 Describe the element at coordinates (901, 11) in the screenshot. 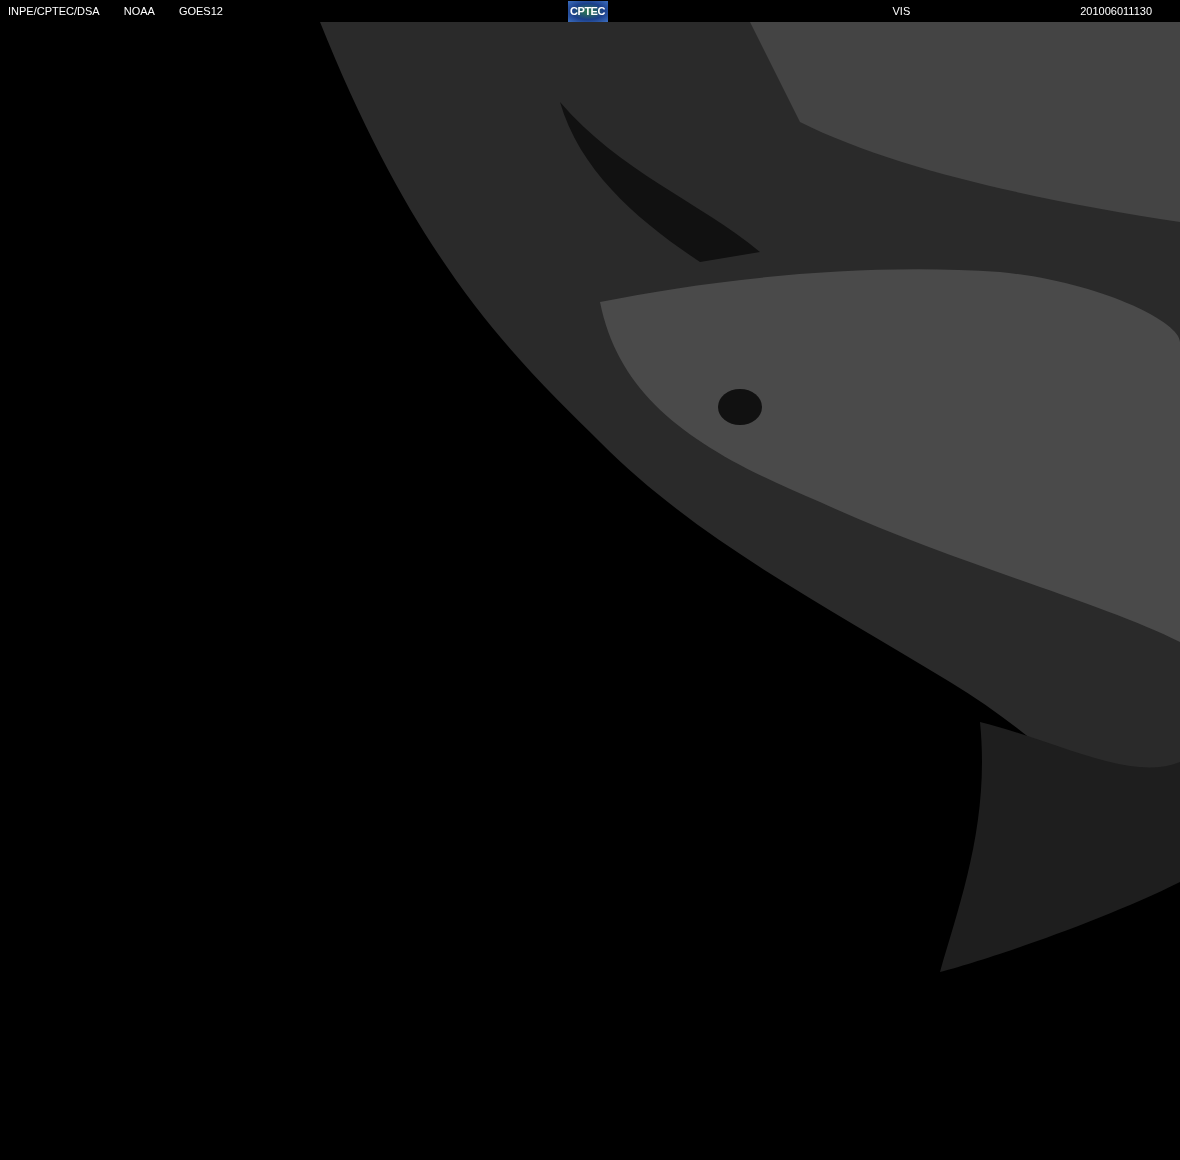

I see `channel-label: VIS` at that location.